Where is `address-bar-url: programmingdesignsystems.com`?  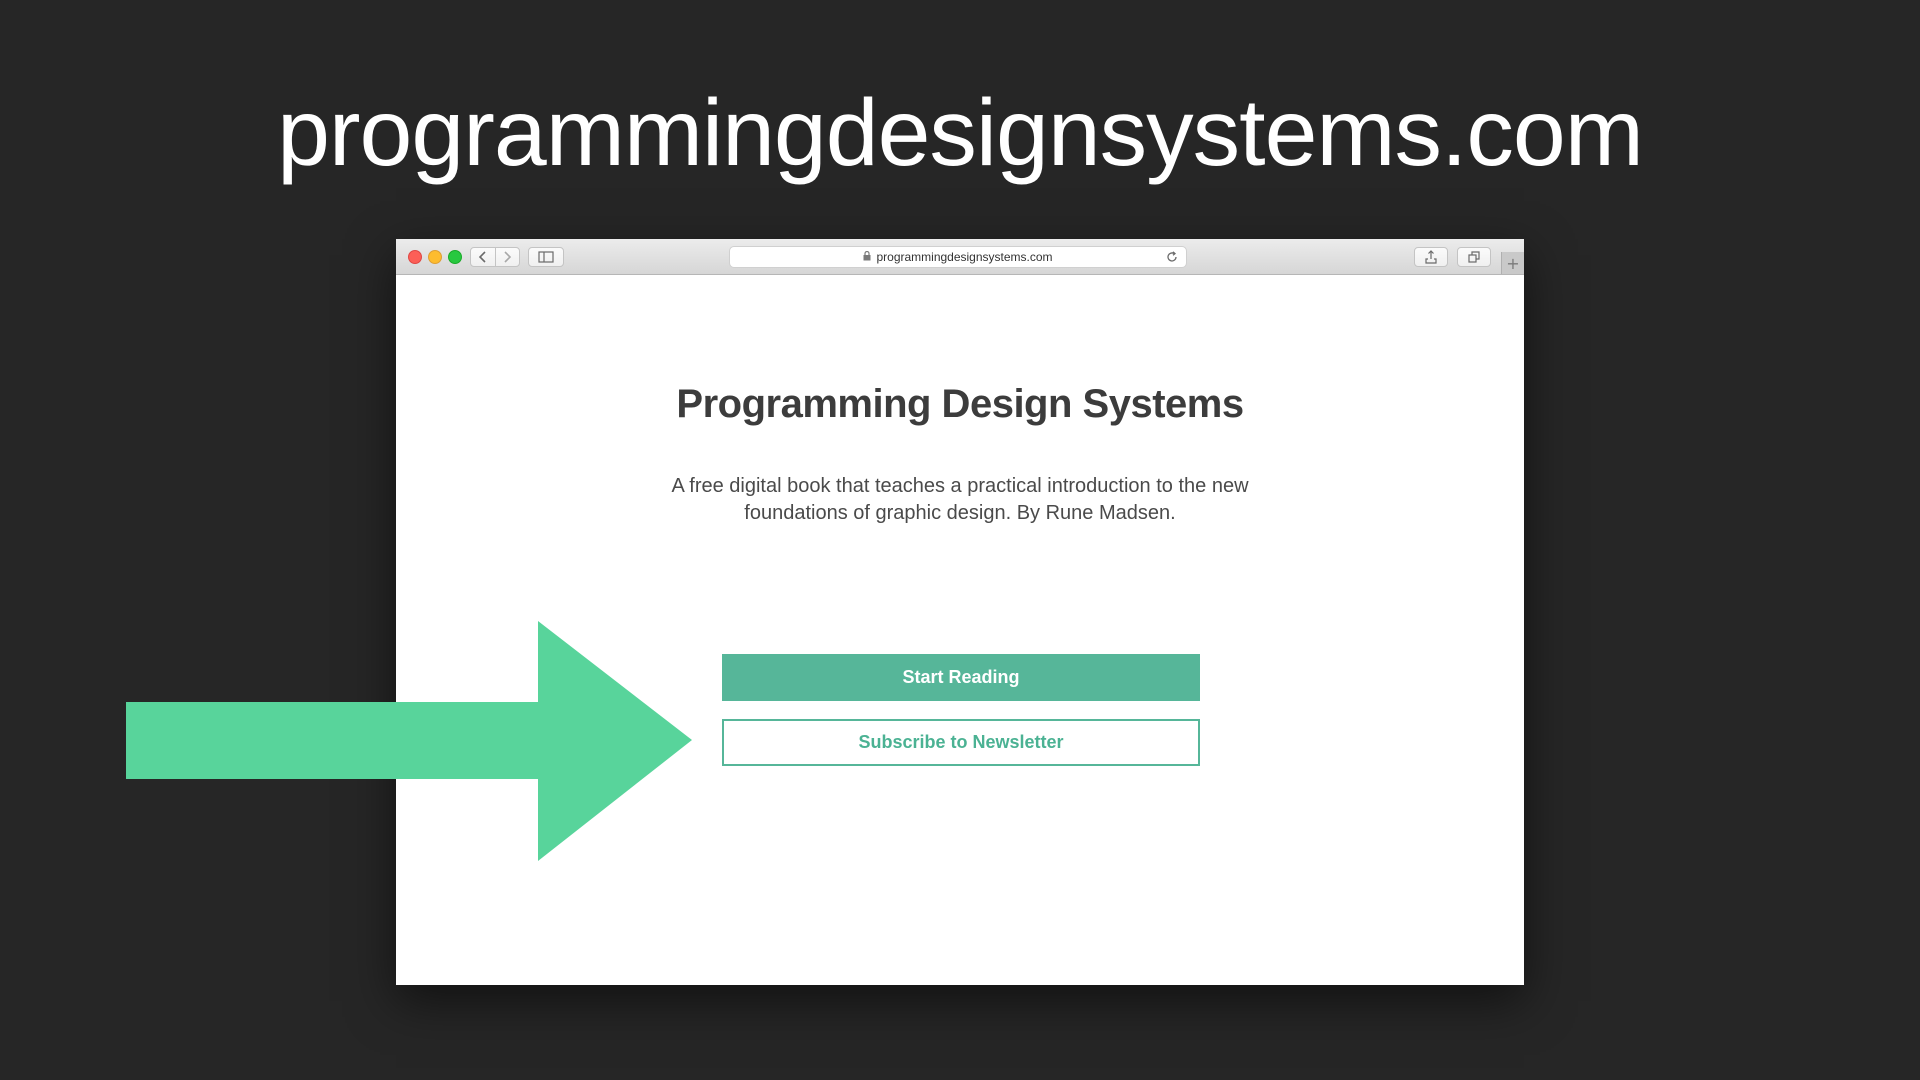
address-bar-url: programmingdesignsystems.com is located at coordinates (964, 257).